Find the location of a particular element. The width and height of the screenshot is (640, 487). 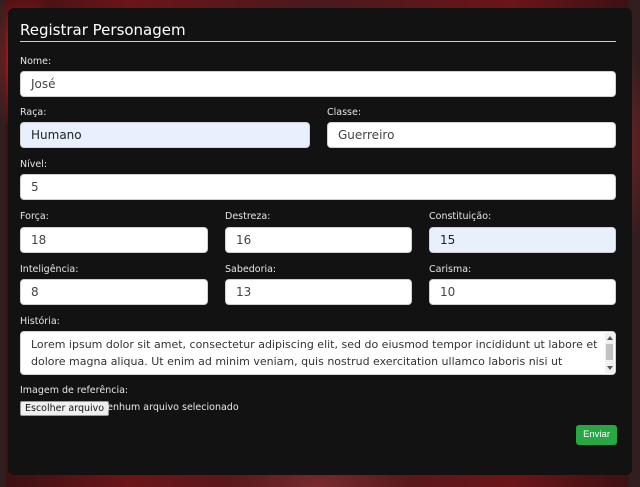

name-input: José is located at coordinates (318, 84).